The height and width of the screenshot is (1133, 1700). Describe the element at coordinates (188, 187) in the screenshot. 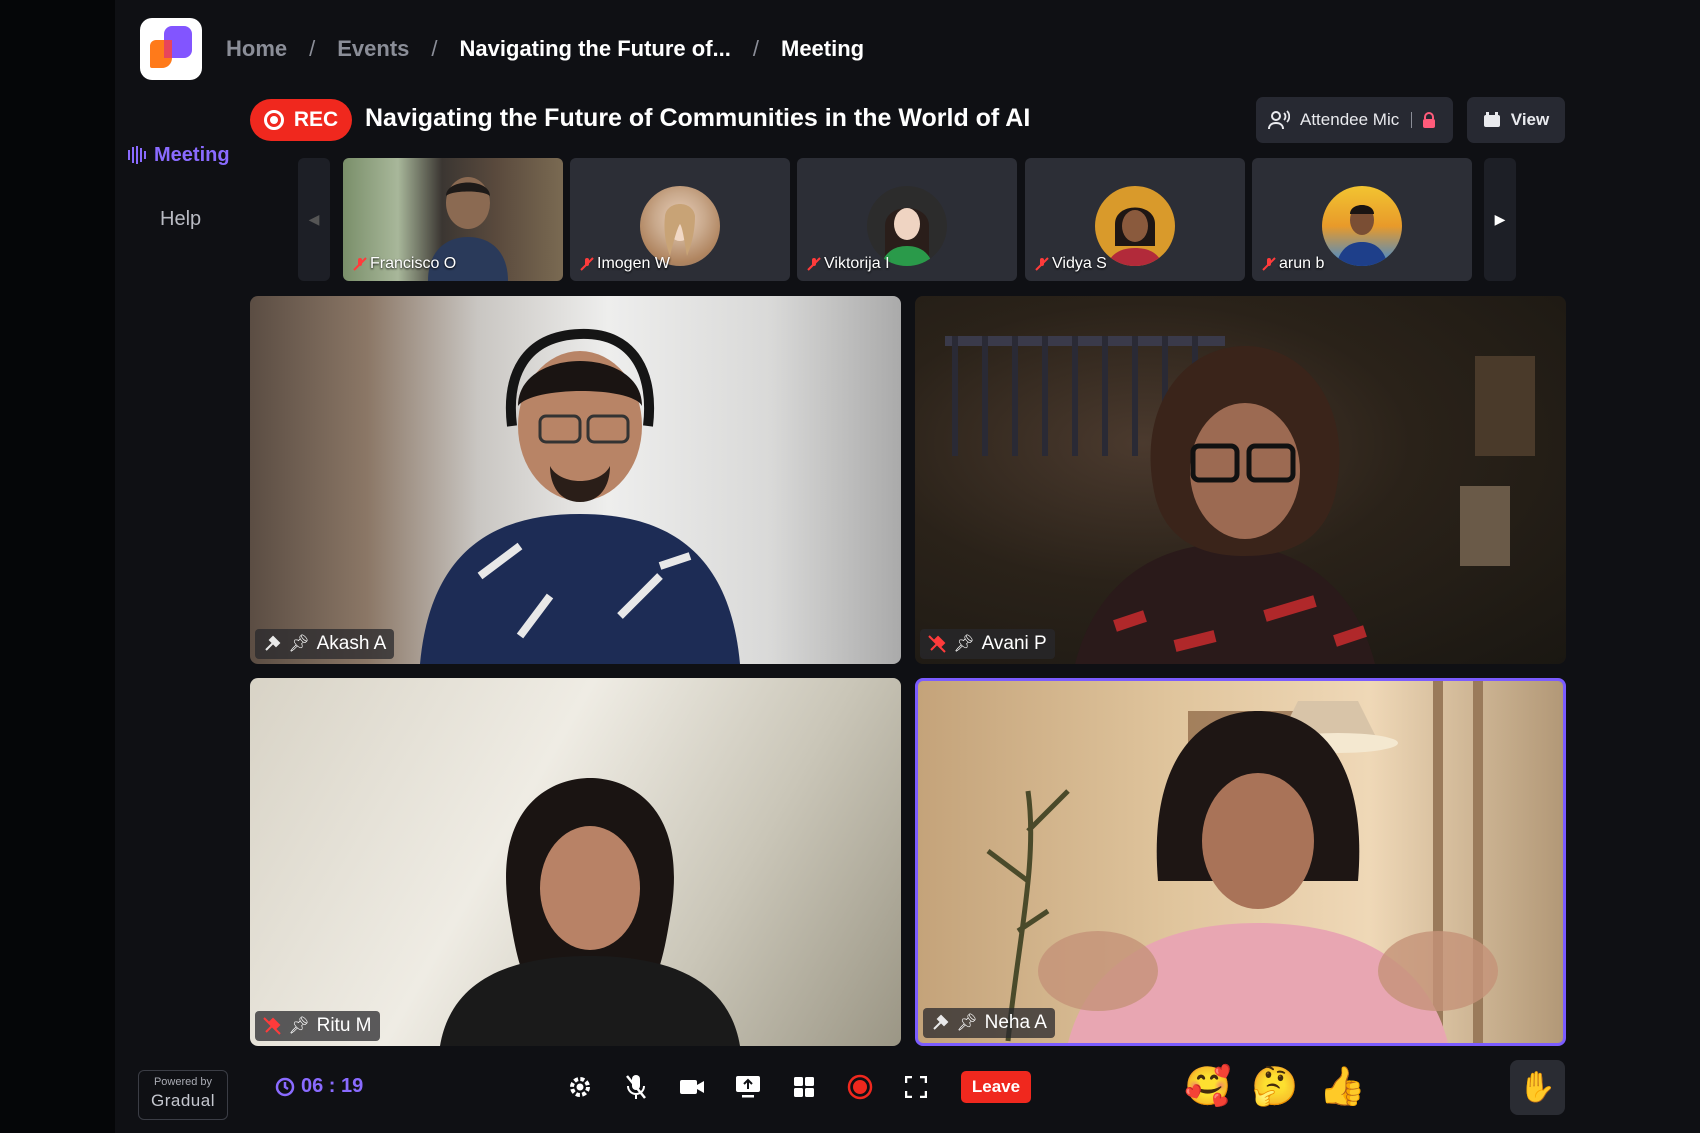

I see `side-nav: Meeting Help` at that location.